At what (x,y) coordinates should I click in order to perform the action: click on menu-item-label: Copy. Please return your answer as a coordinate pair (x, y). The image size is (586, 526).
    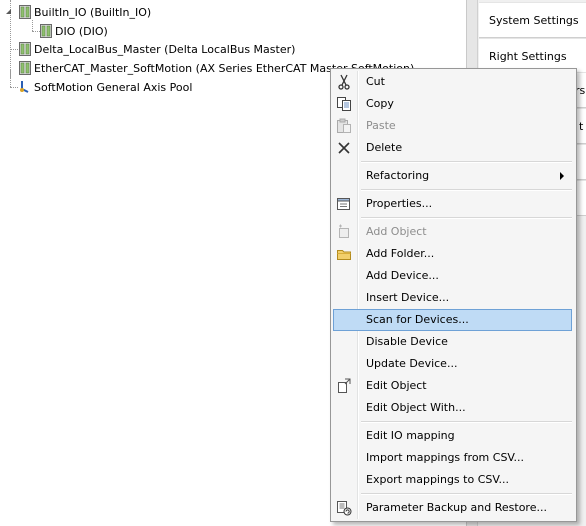
    Looking at the image, I should click on (380, 103).